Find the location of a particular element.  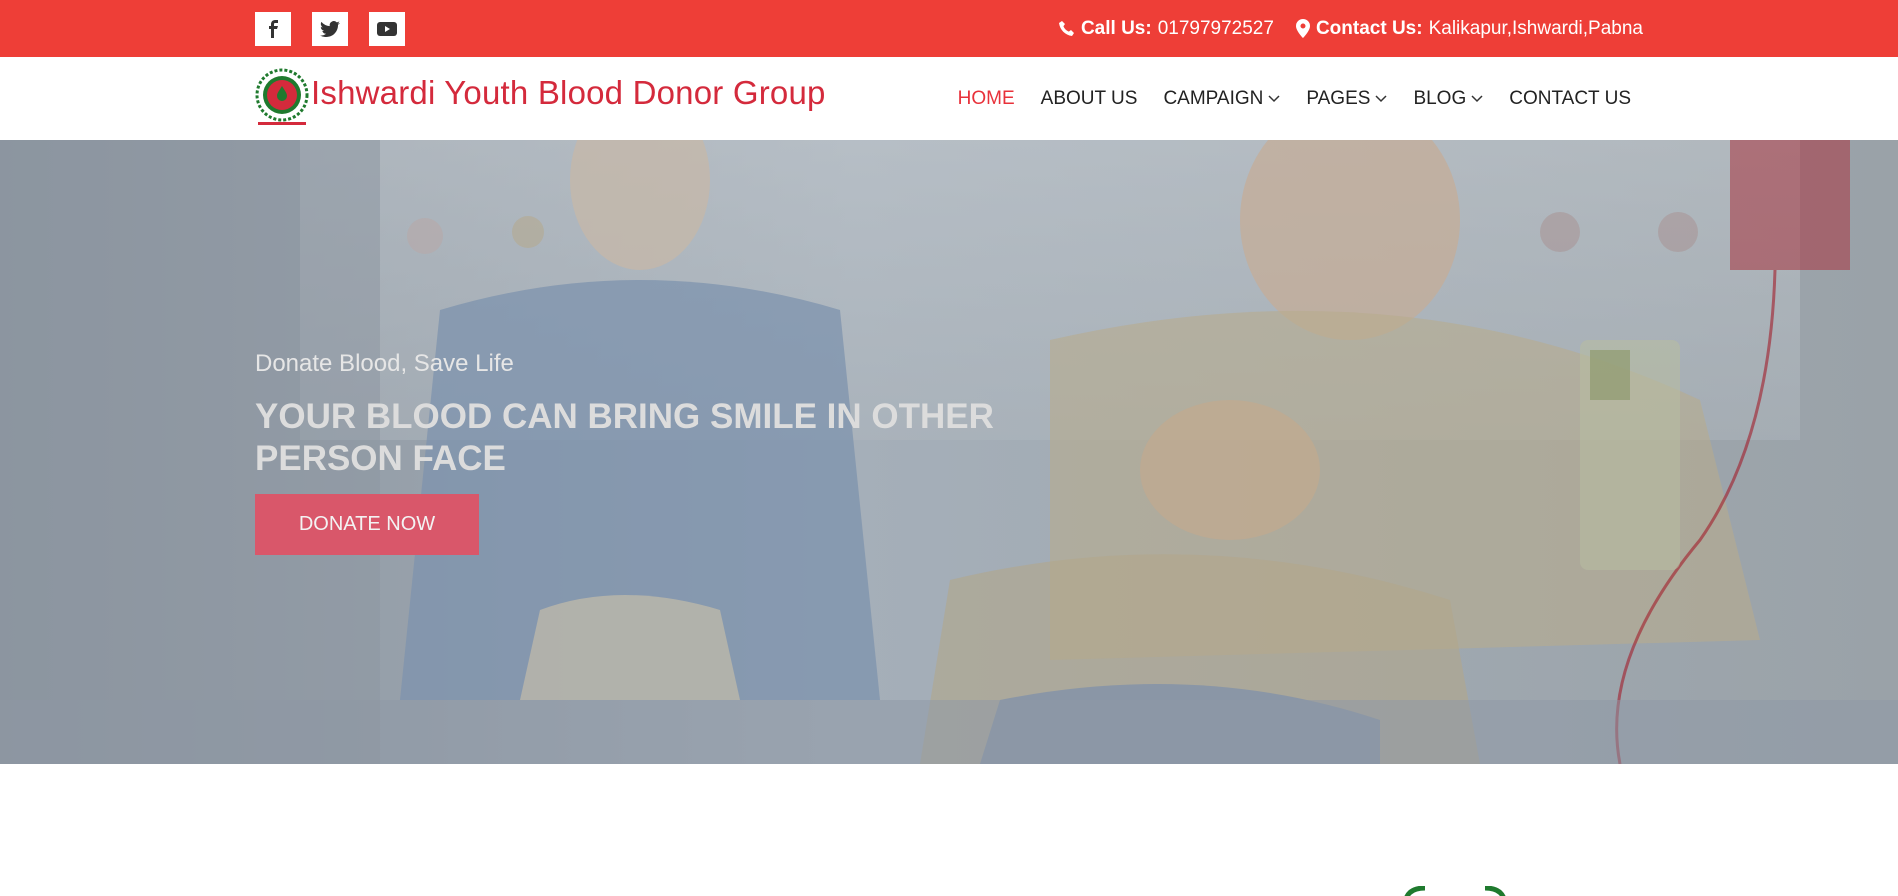

nav-item-contact-us: CONTACT US is located at coordinates (1570, 99).